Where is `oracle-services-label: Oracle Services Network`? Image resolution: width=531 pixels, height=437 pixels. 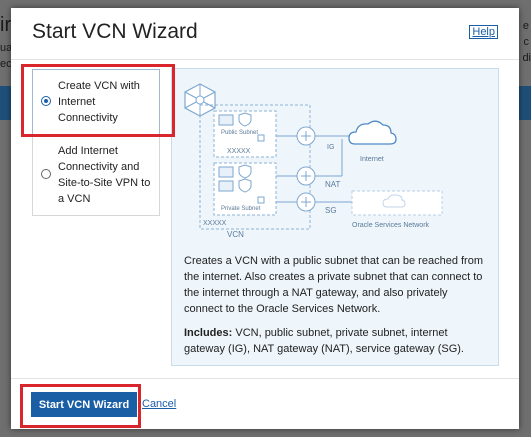
oracle-services-label: Oracle Services Network is located at coordinates (391, 225).